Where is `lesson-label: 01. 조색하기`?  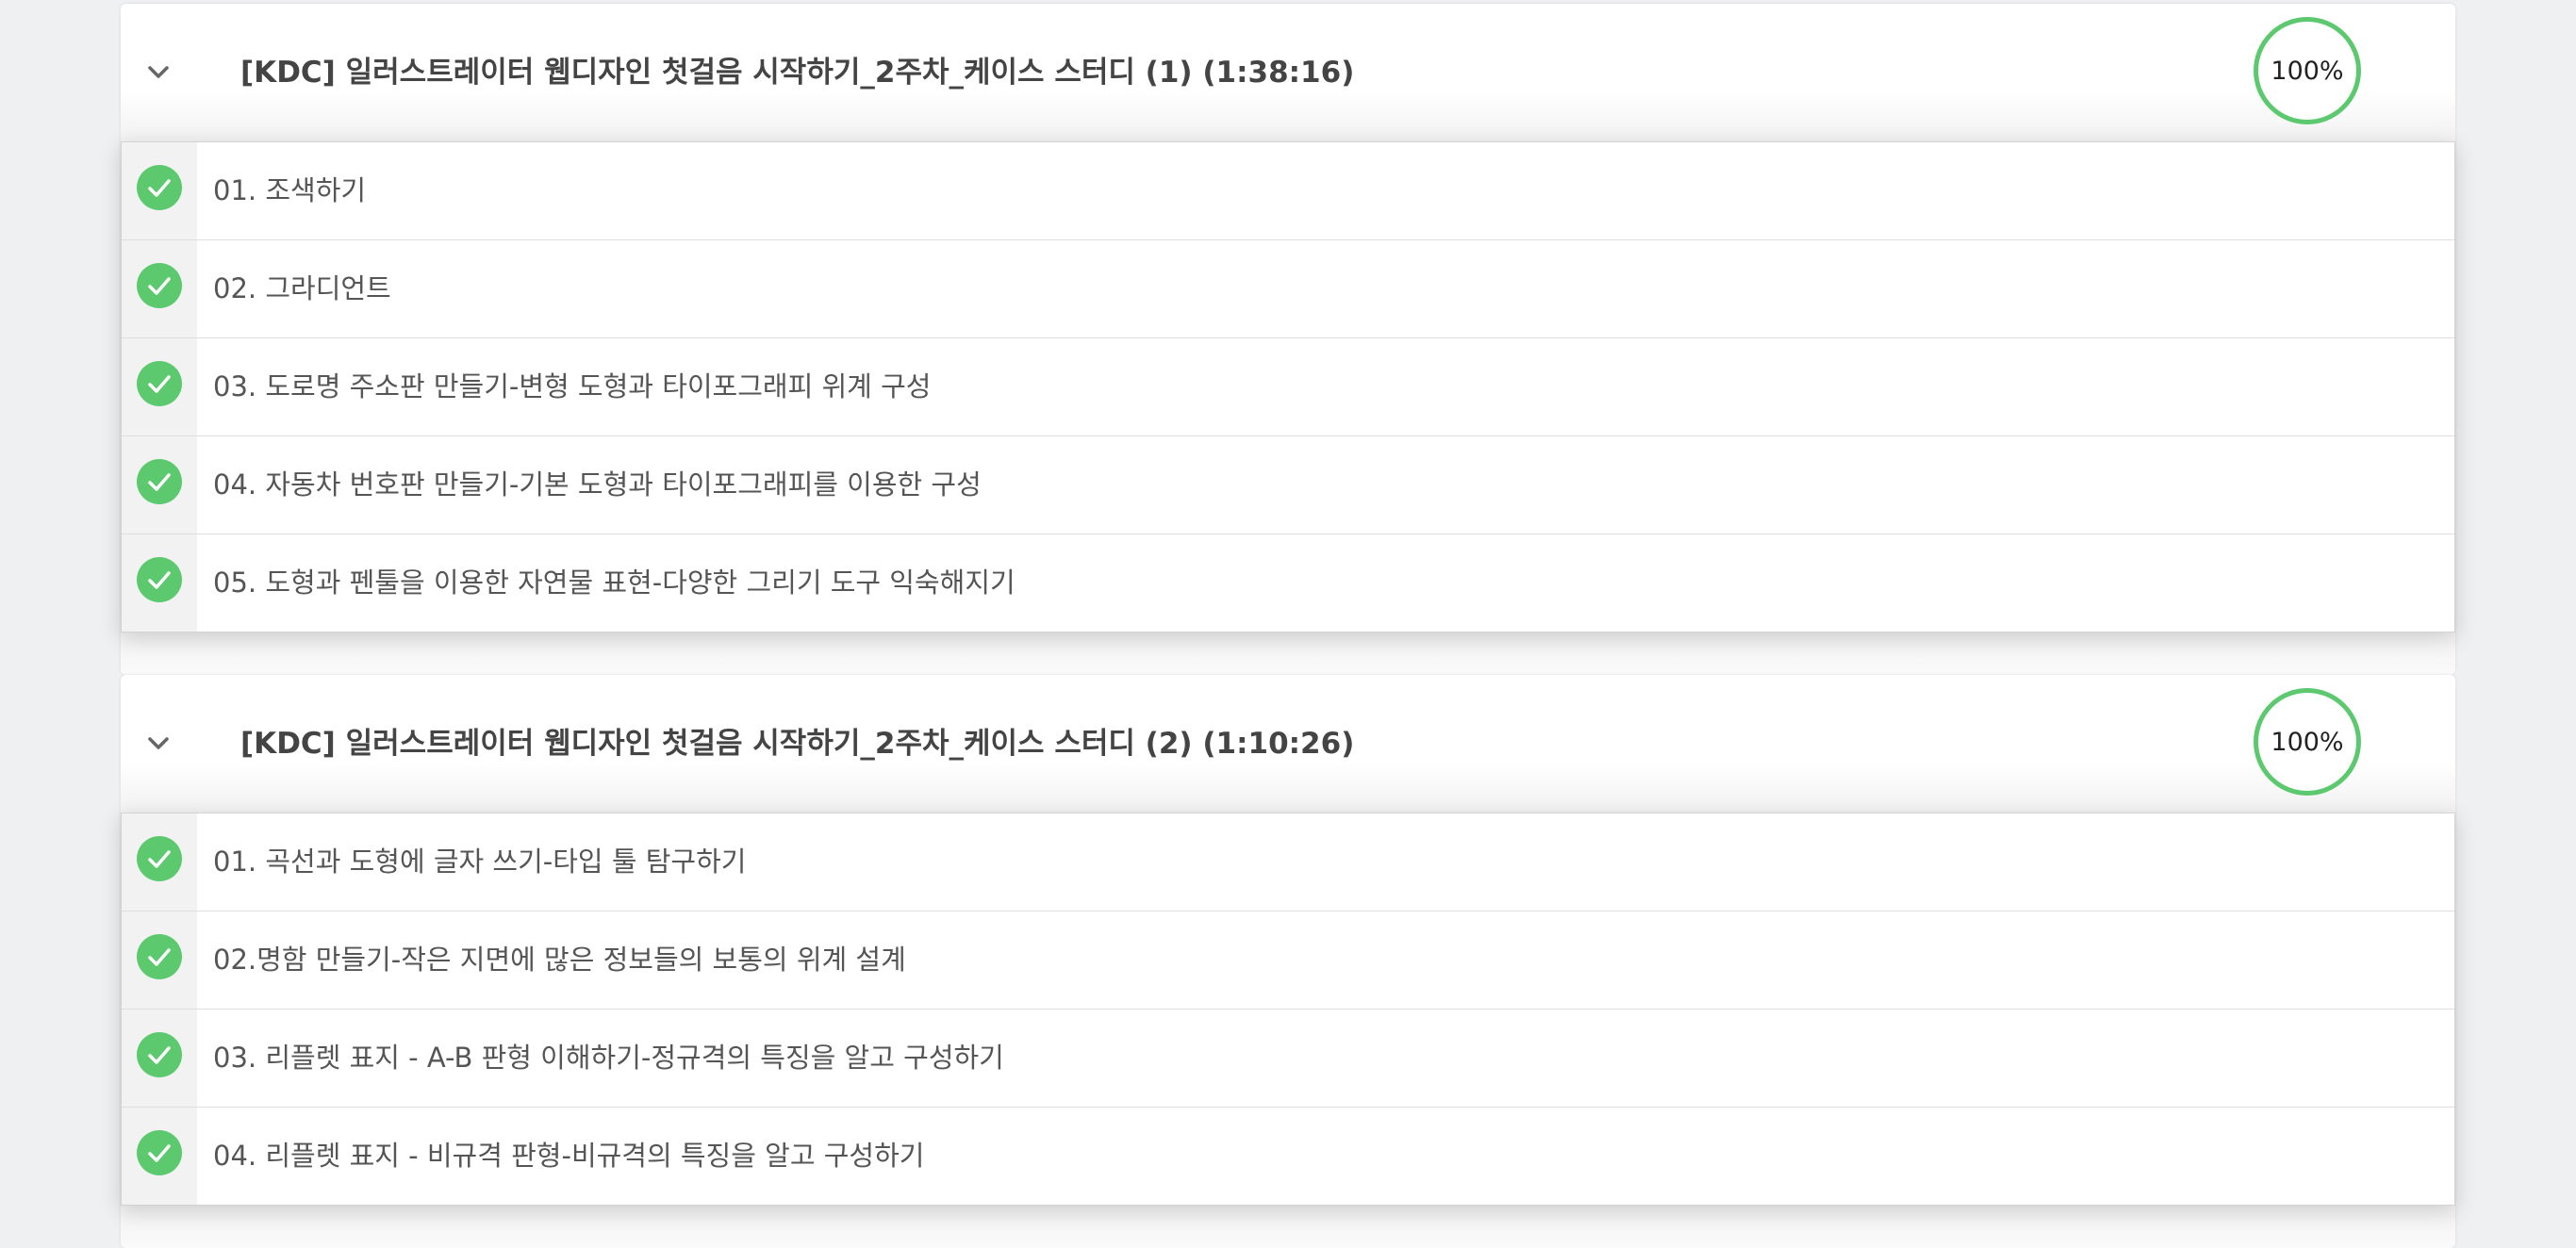 lesson-label: 01. 조색하기 is located at coordinates (290, 190).